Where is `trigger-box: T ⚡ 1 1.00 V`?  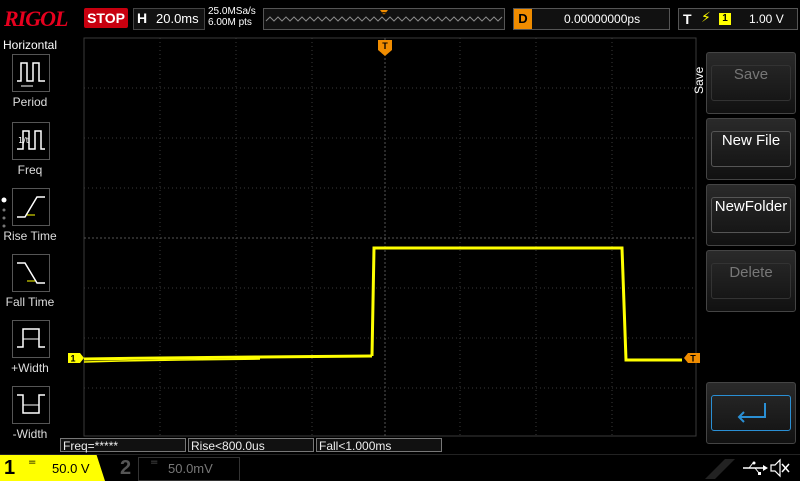
trigger-box: T ⚡ 1 1.00 V is located at coordinates (738, 19).